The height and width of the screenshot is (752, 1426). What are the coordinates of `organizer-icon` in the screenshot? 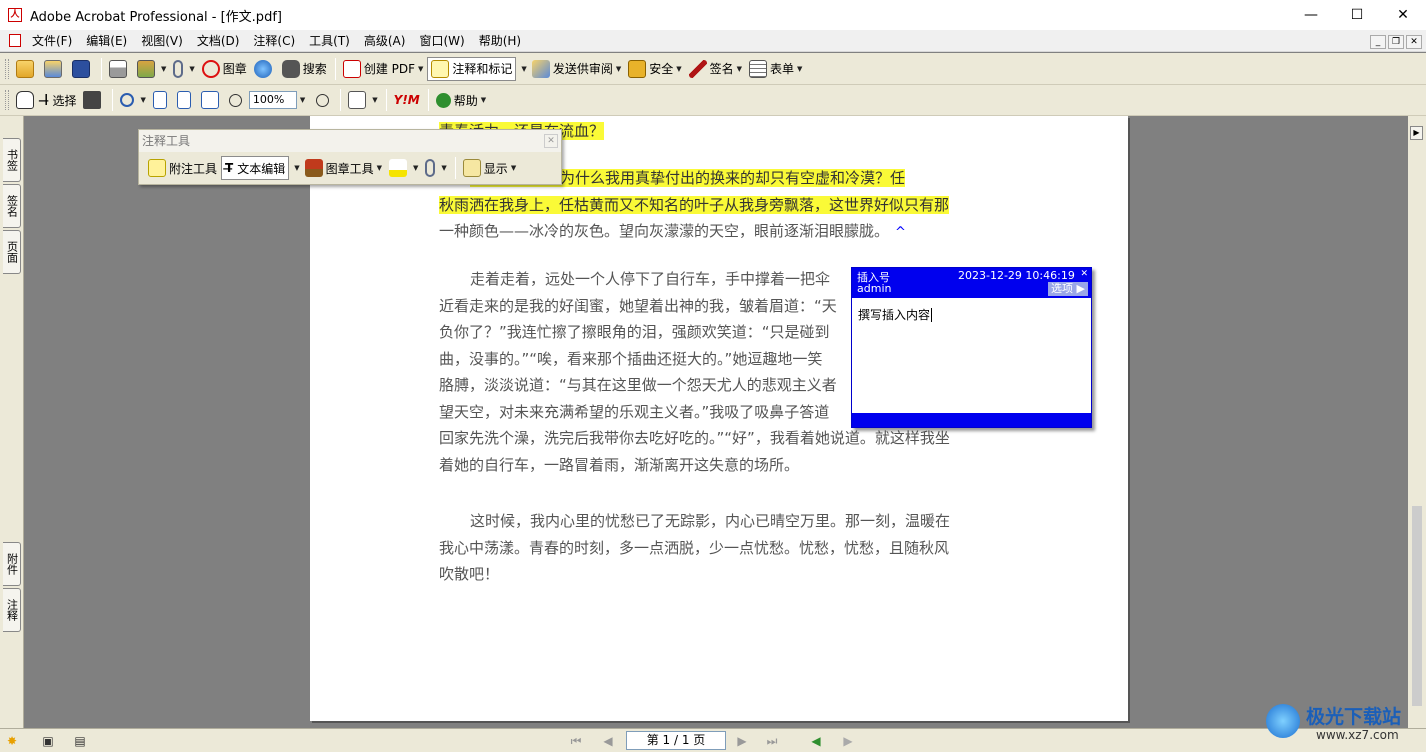 It's located at (53, 68).